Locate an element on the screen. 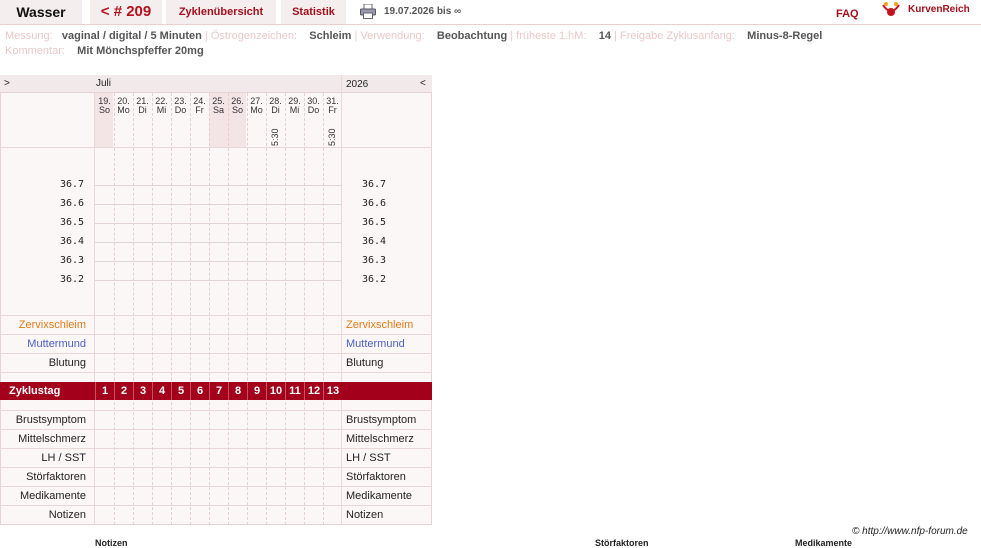 This screenshot has width=981, height=548. mittelschmerz-label-right: Mittelschmerz is located at coordinates (380, 439).